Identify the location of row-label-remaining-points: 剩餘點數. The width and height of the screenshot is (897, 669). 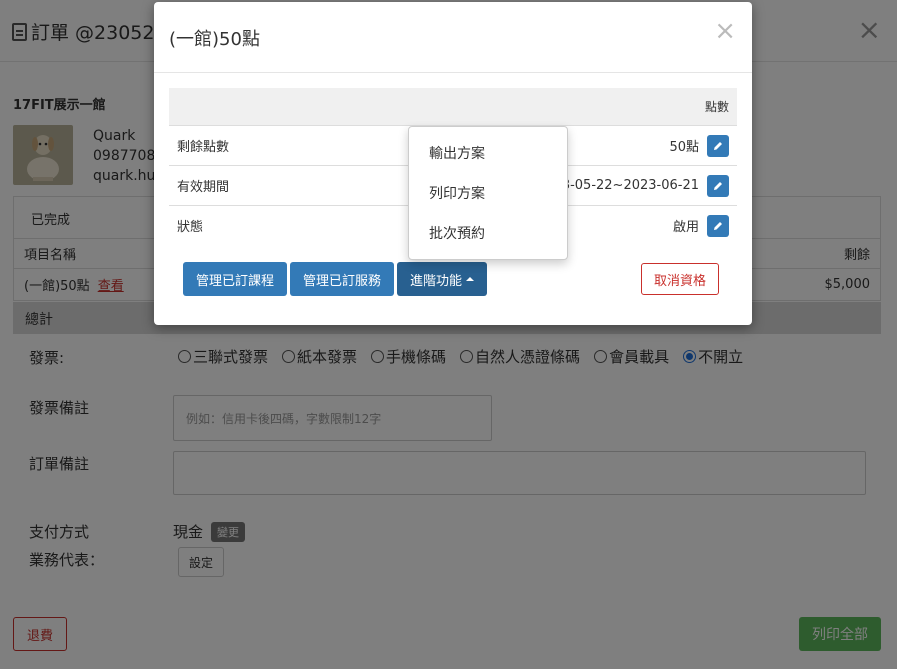
(203, 147).